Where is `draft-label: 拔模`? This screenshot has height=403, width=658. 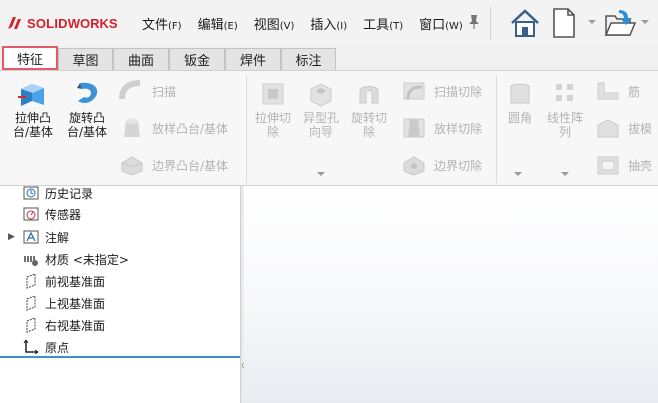
draft-label: 拔模 is located at coordinates (640, 128).